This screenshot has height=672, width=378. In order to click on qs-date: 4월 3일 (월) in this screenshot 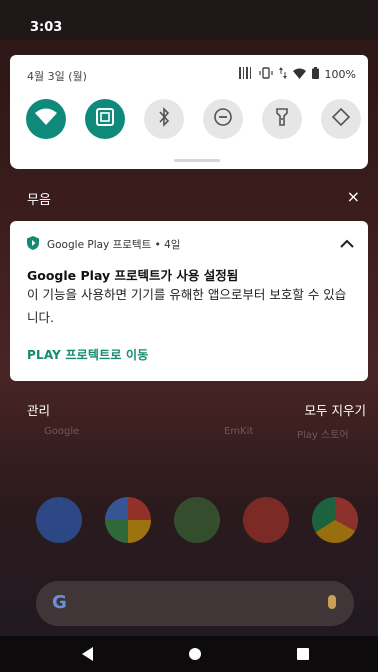, I will do `click(57, 76)`.